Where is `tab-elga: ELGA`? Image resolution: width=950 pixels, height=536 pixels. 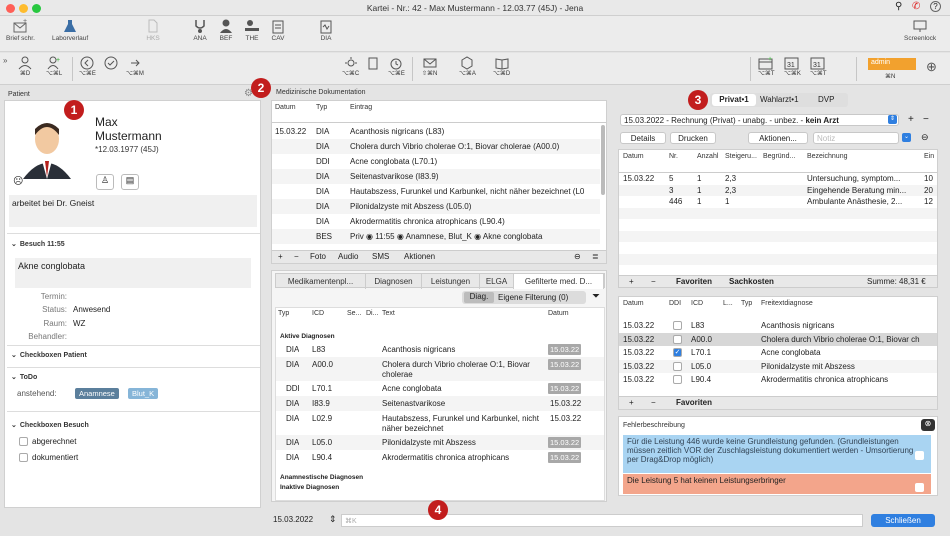 tab-elga: ELGA is located at coordinates (497, 281).